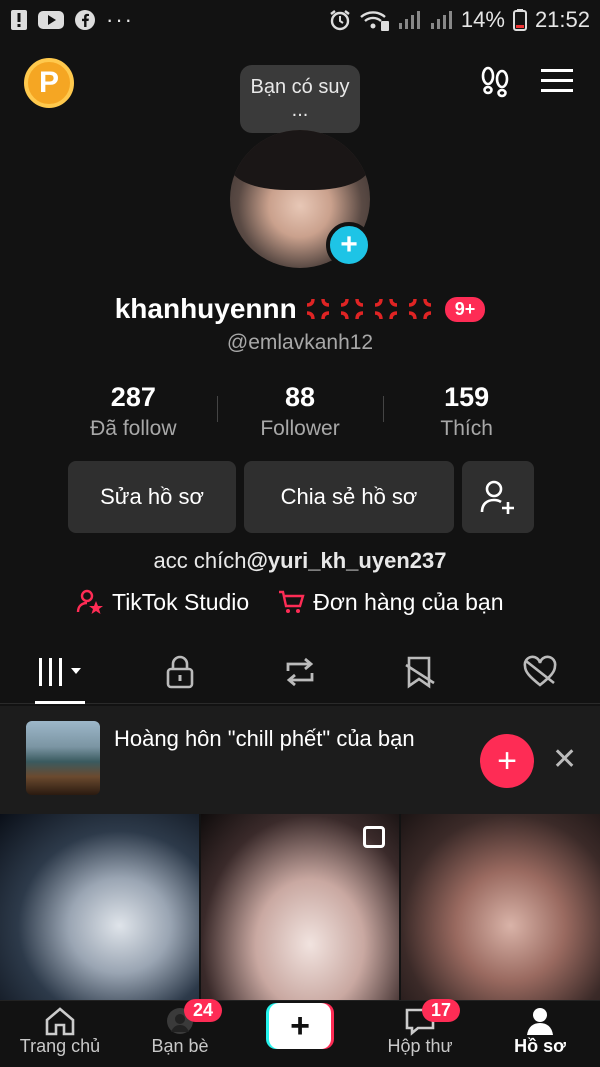  What do you see at coordinates (133, 397) in the screenshot?
I see `stat-value: 287` at bounding box center [133, 397].